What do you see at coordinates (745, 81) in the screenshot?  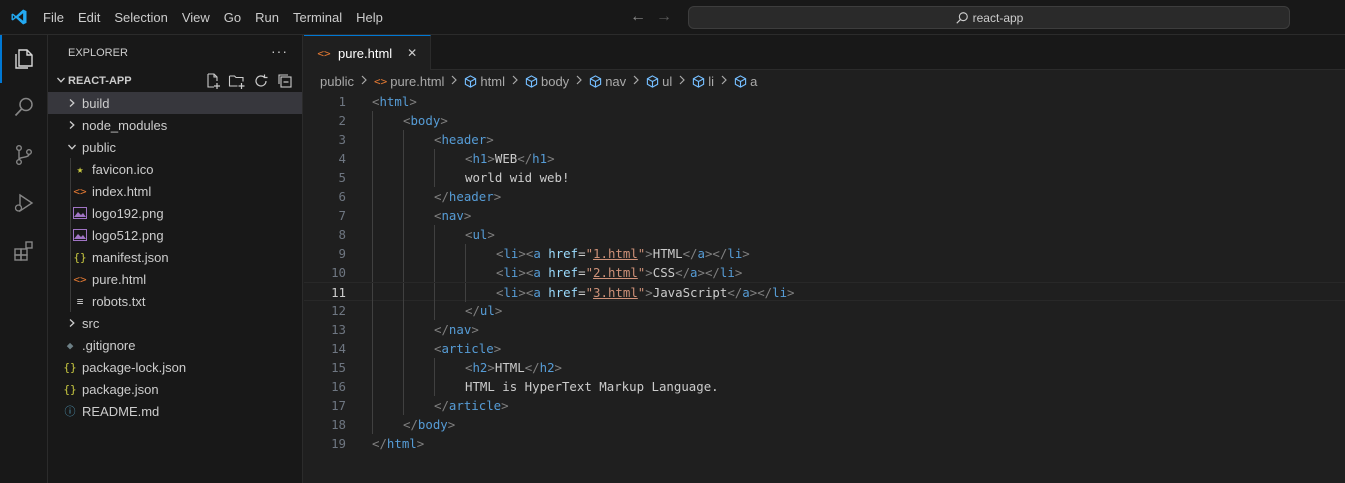 I see `breadcrumb-item: a` at bounding box center [745, 81].